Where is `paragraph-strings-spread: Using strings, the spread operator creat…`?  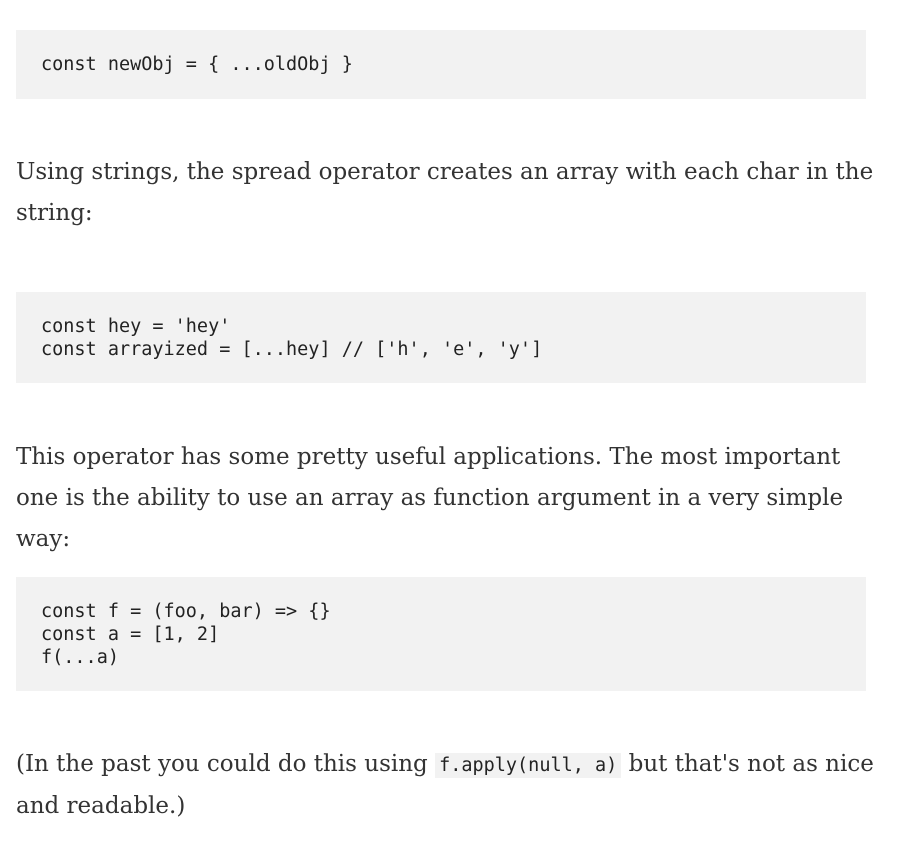 paragraph-strings-spread: Using strings, the spread operator creat… is located at coordinates (445, 192).